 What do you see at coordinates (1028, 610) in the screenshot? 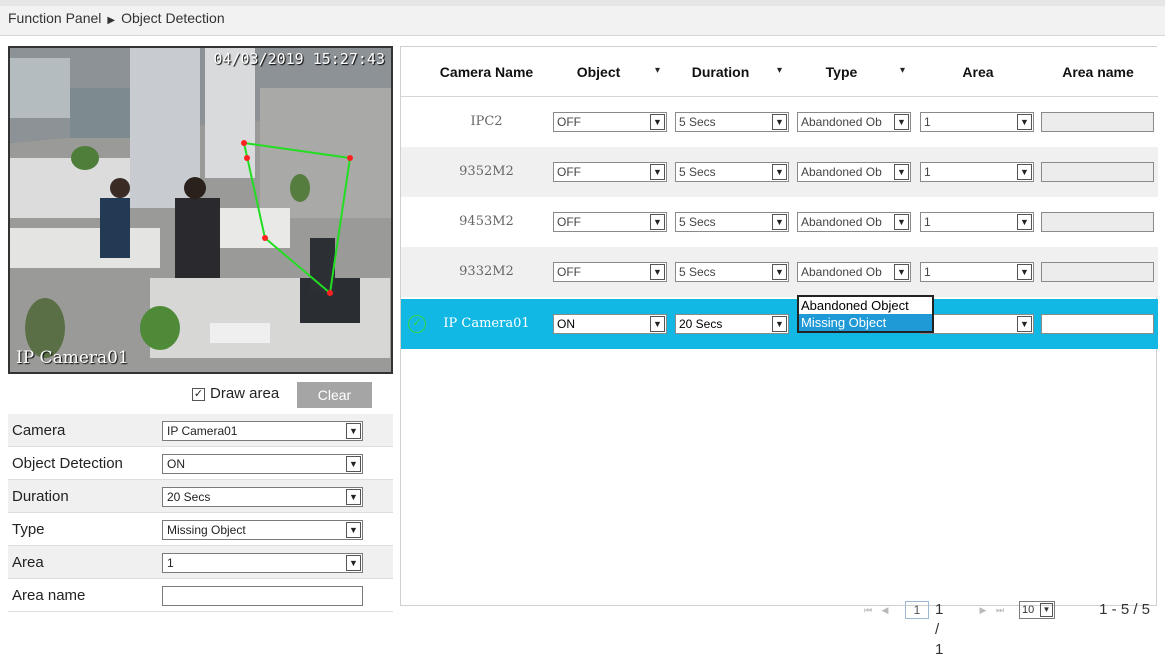
I see `page-size-value: 10` at bounding box center [1028, 610].